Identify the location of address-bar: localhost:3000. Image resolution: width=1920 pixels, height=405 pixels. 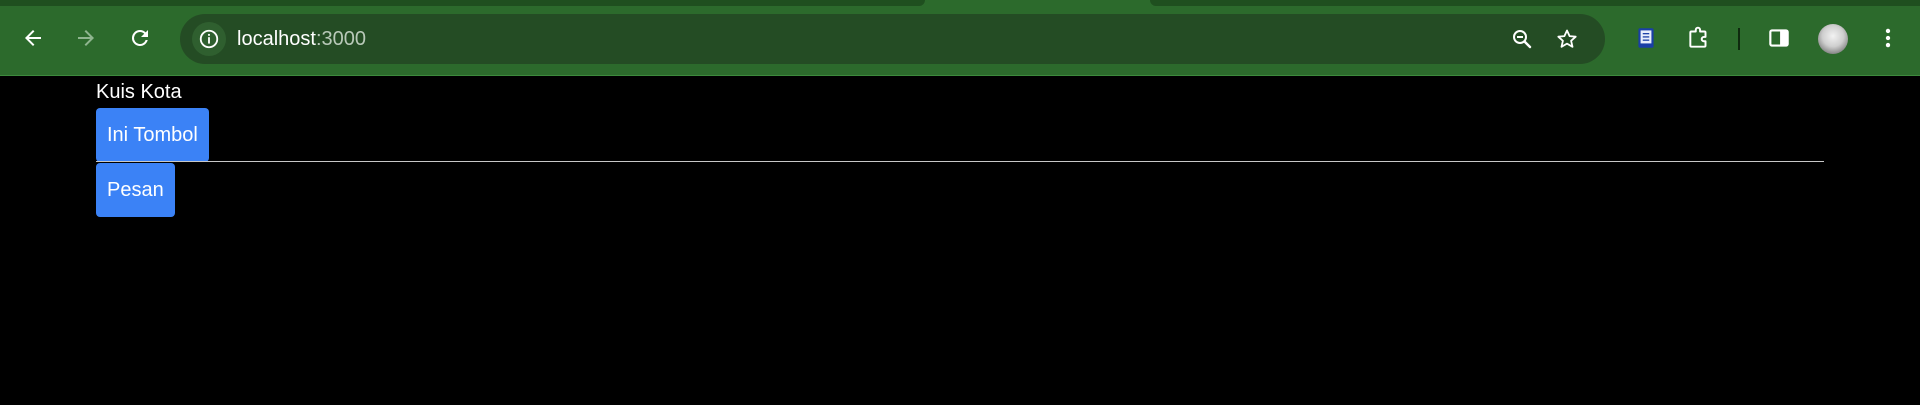
(892, 39).